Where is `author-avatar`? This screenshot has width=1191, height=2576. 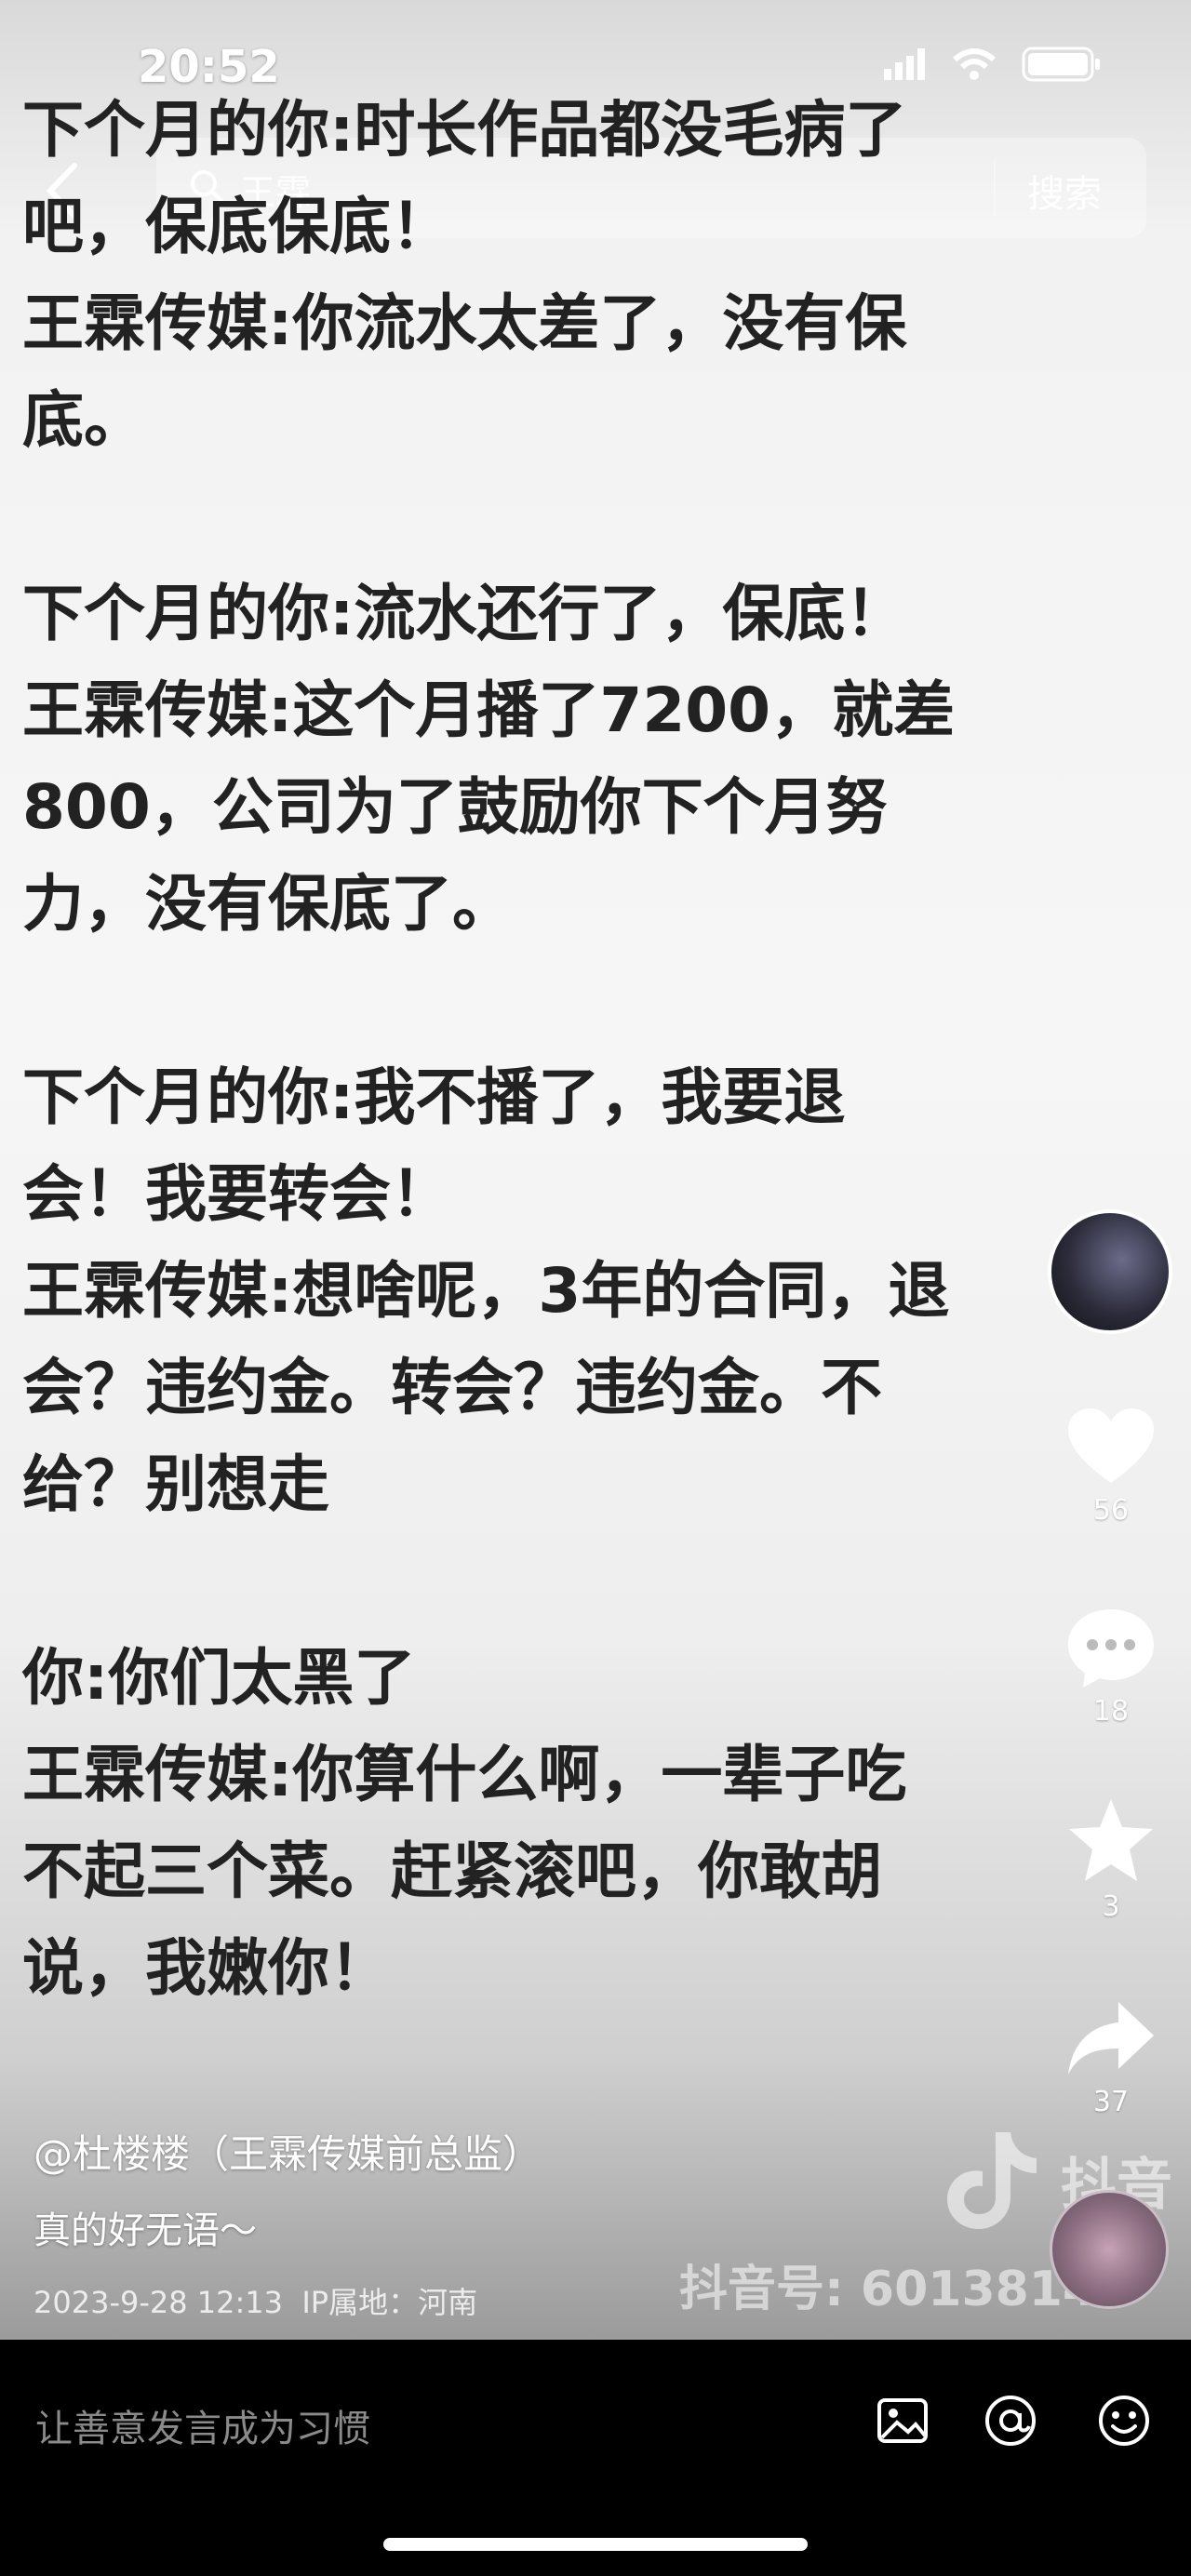
author-avatar is located at coordinates (1110, 1271).